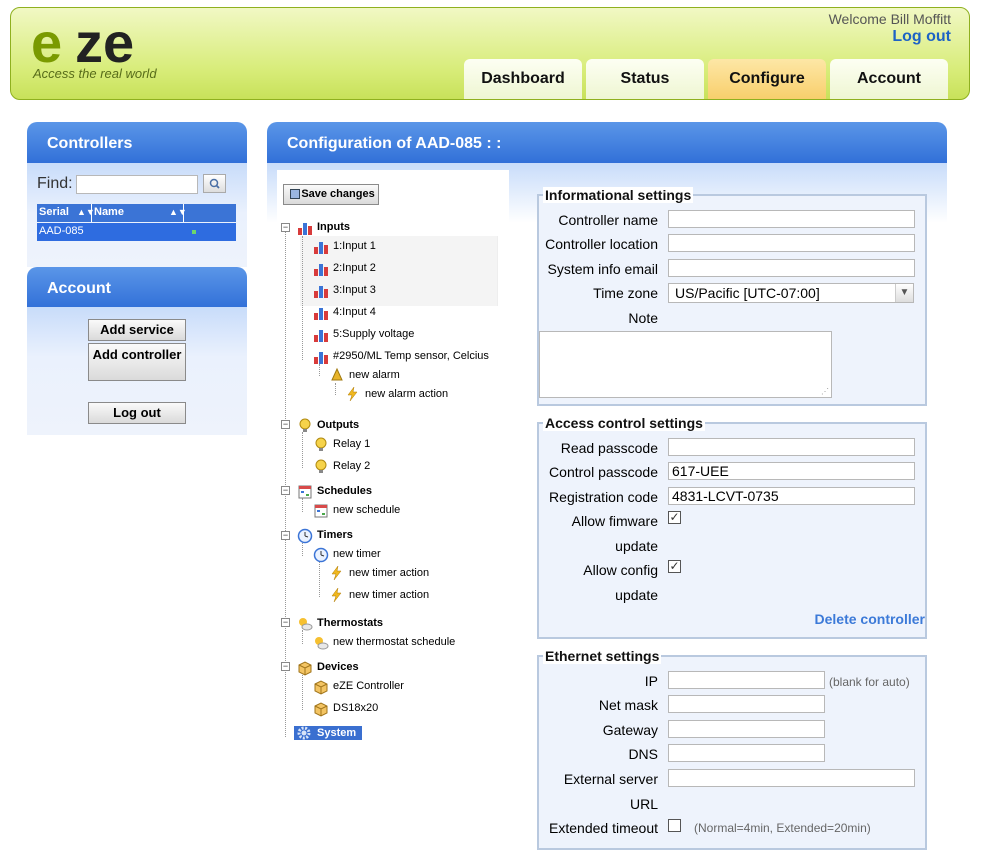  I want to click on allow-firmware-label: Allow fimware, so click(614, 521).